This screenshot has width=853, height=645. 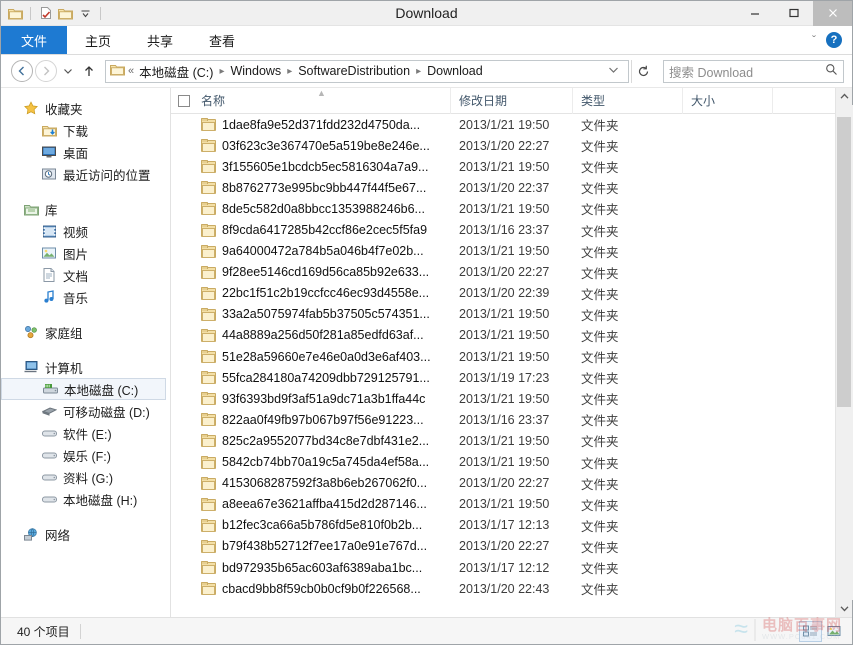 What do you see at coordinates (222, 40) in the screenshot?
I see `tab-view: 查看` at bounding box center [222, 40].